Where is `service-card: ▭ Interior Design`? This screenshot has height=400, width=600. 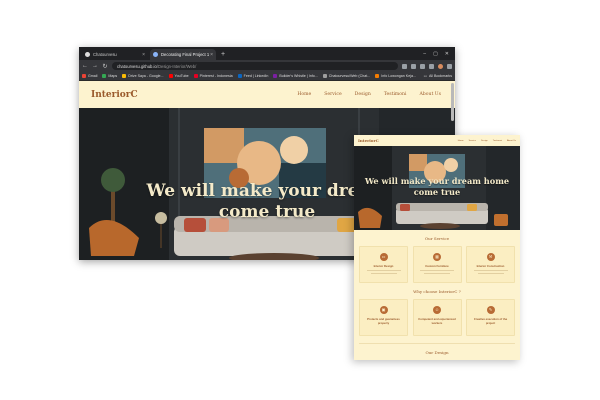
service-card: ▭ Interior Design is located at coordinates (383, 264).